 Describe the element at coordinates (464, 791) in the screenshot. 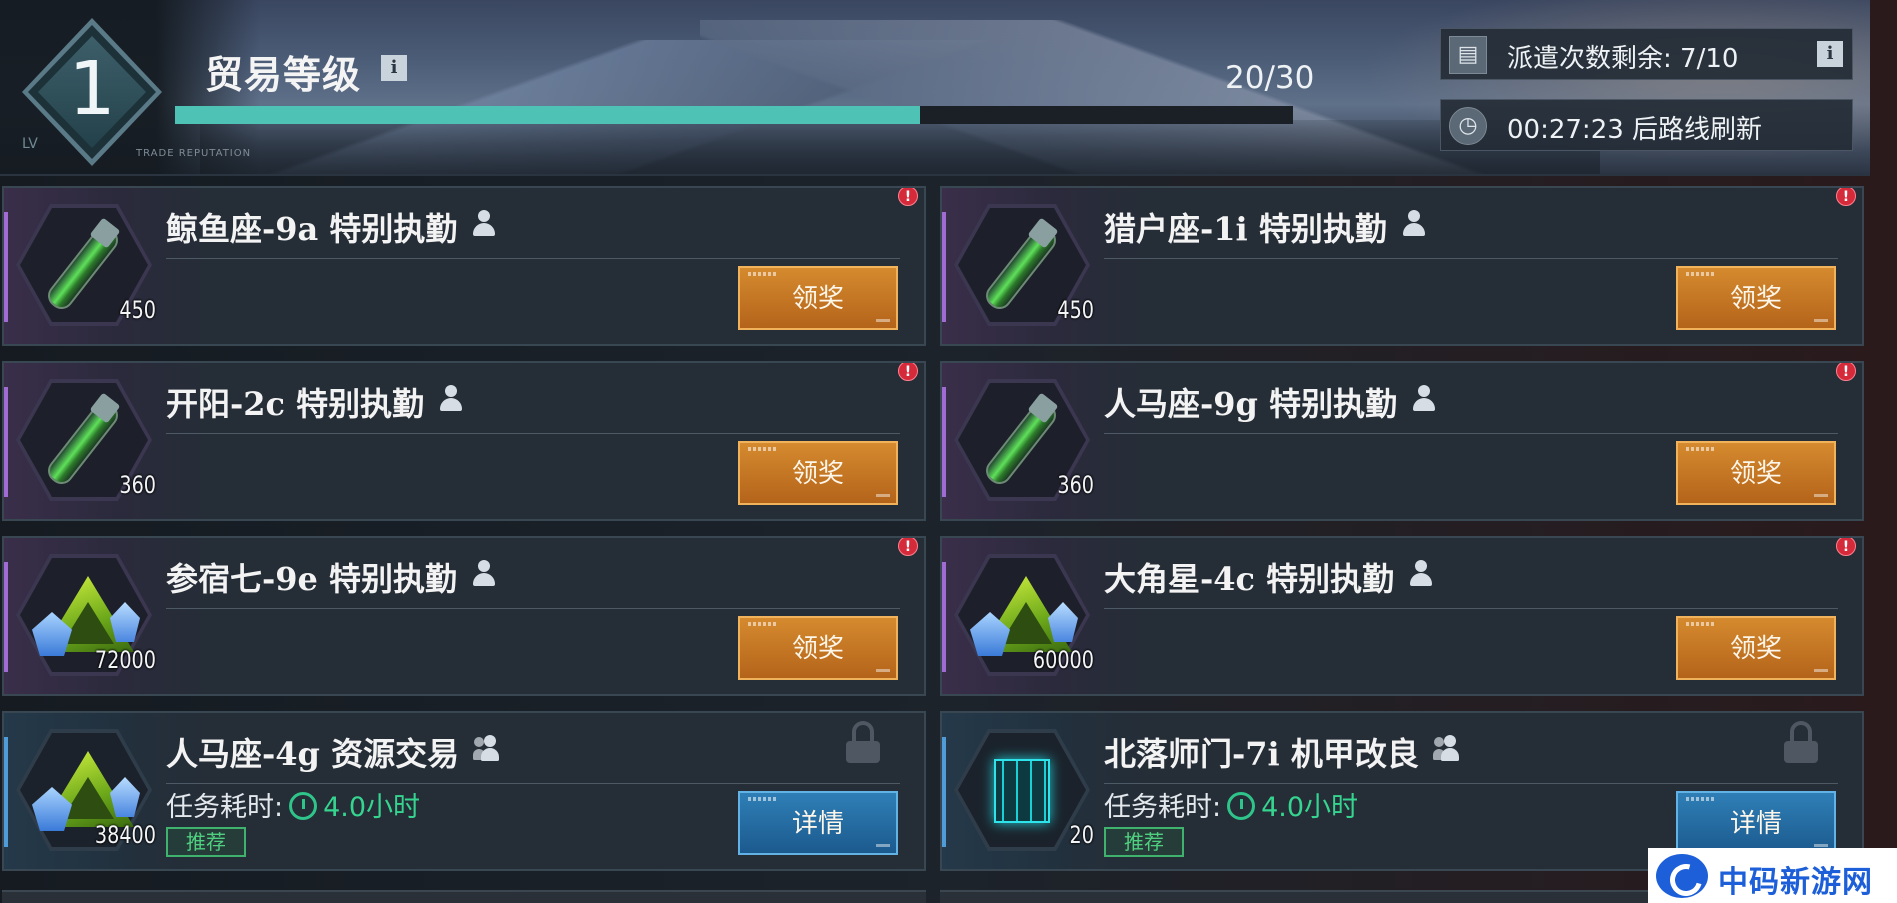

I see `mission-card: 38400 人马座-4g 资源交易 任务耗时: 4.0小时 推荐 详情` at that location.